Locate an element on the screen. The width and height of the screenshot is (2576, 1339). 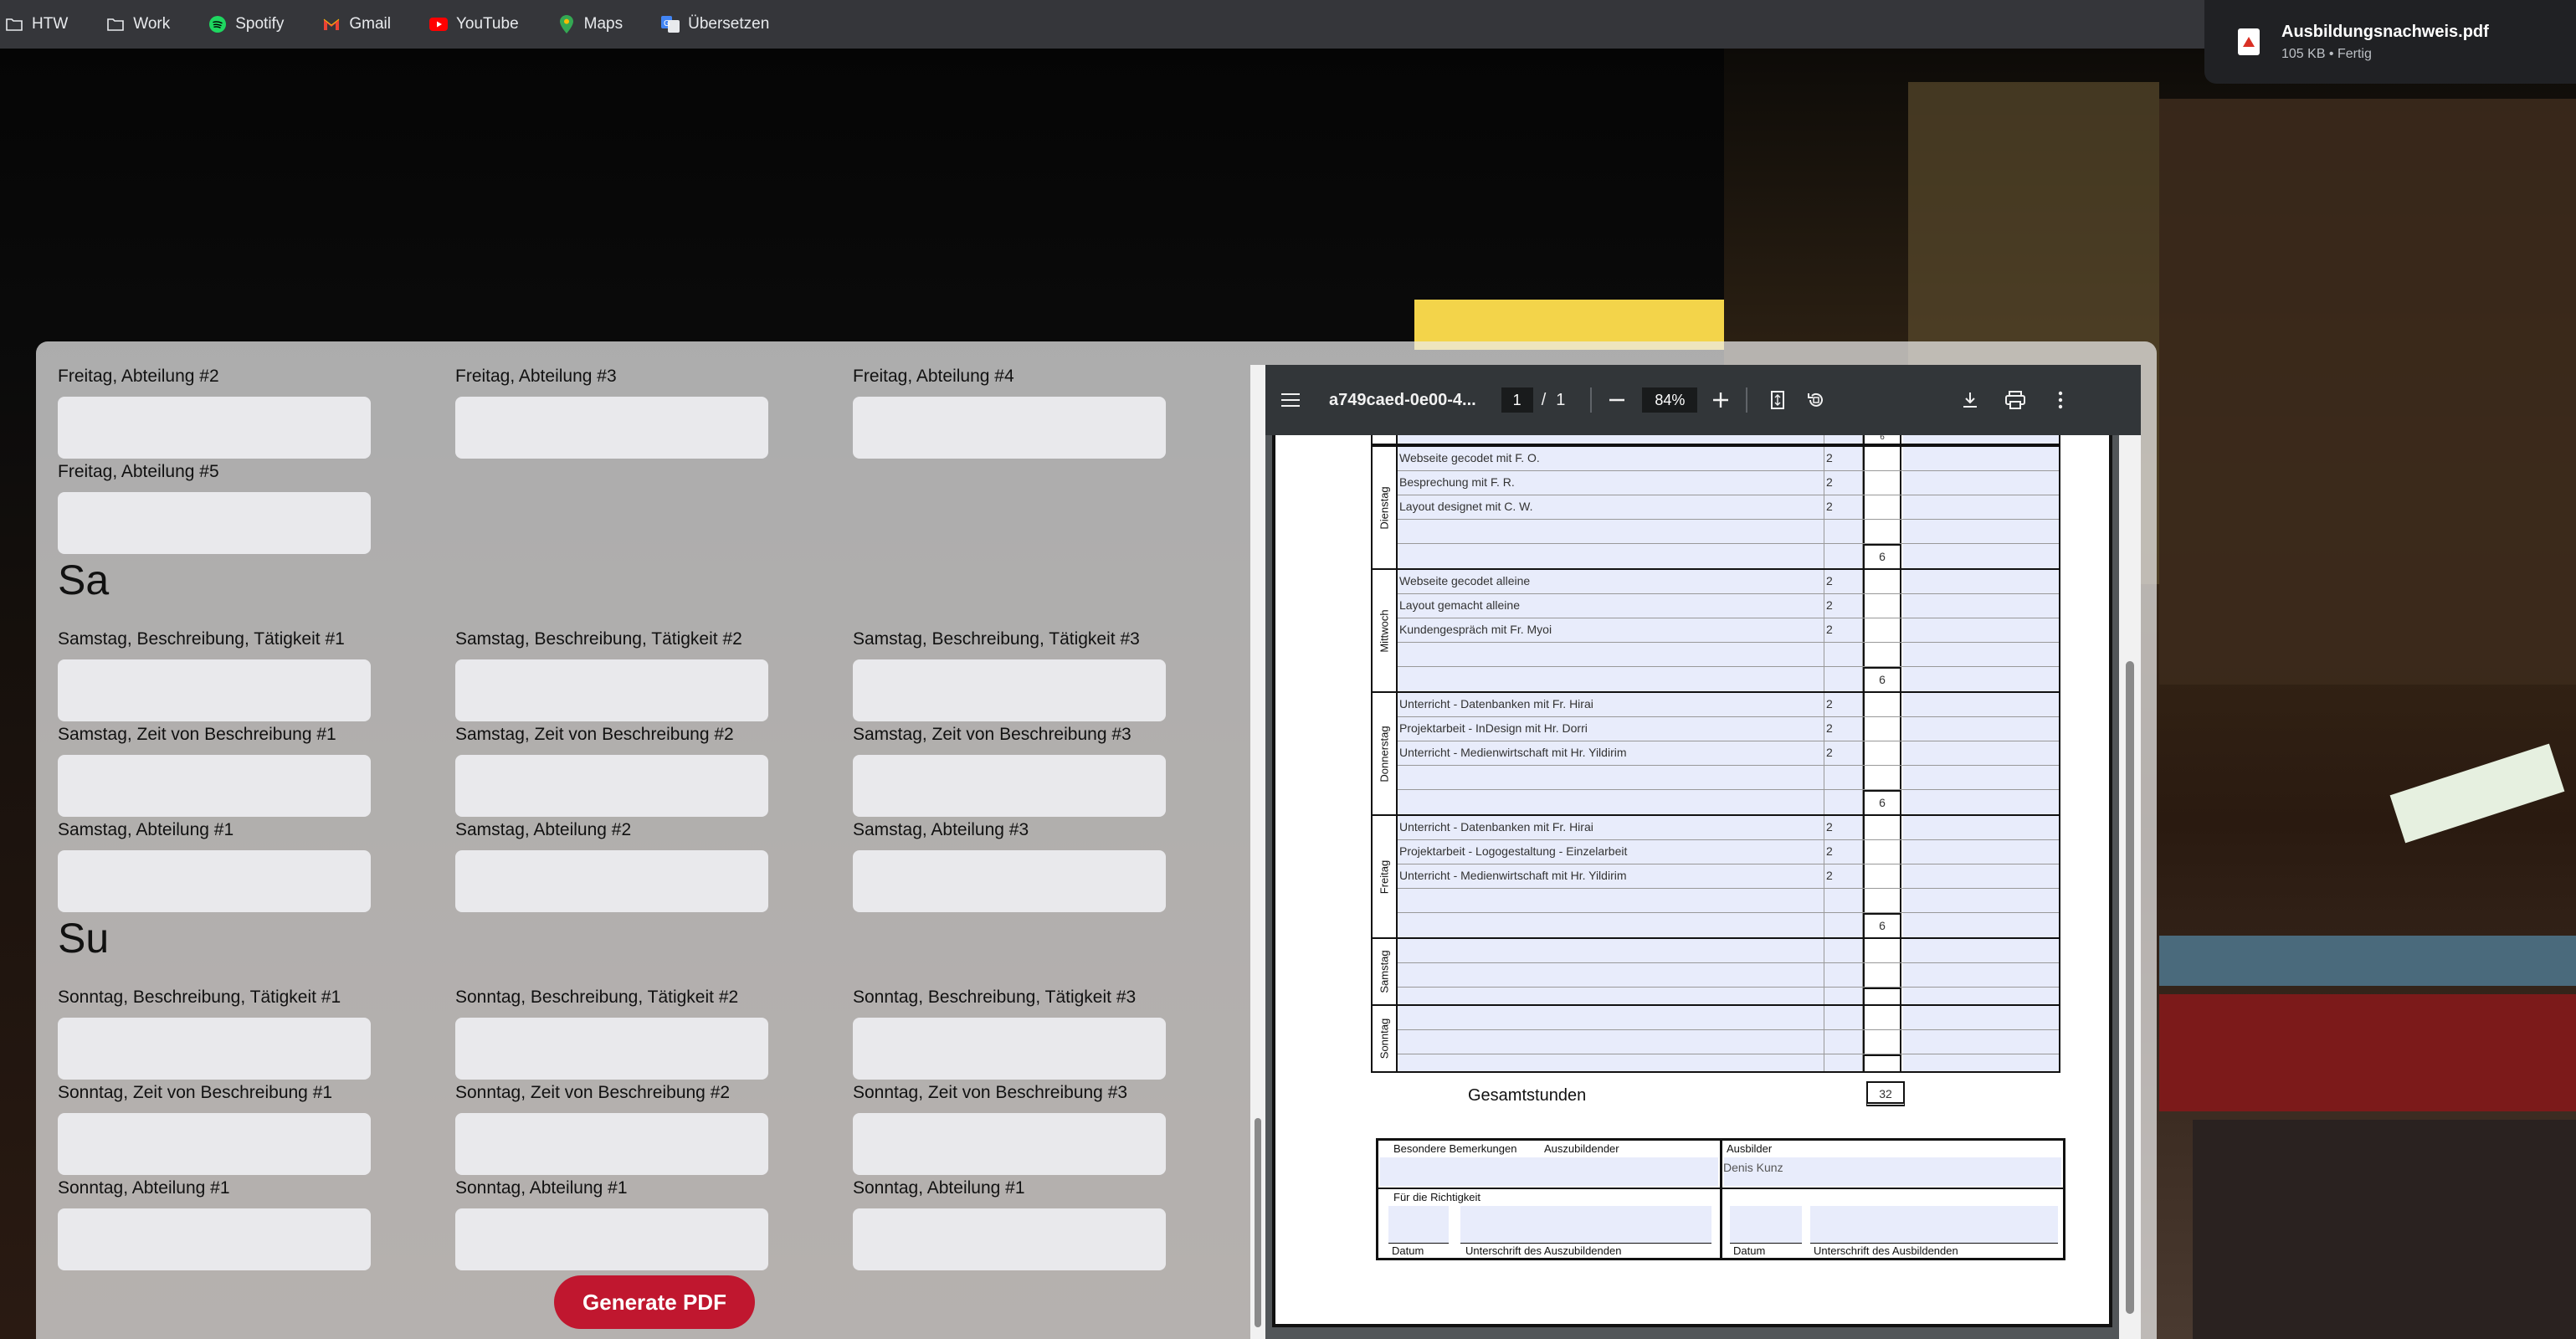
bookmark-maps: Maps is located at coordinates (590, 24).